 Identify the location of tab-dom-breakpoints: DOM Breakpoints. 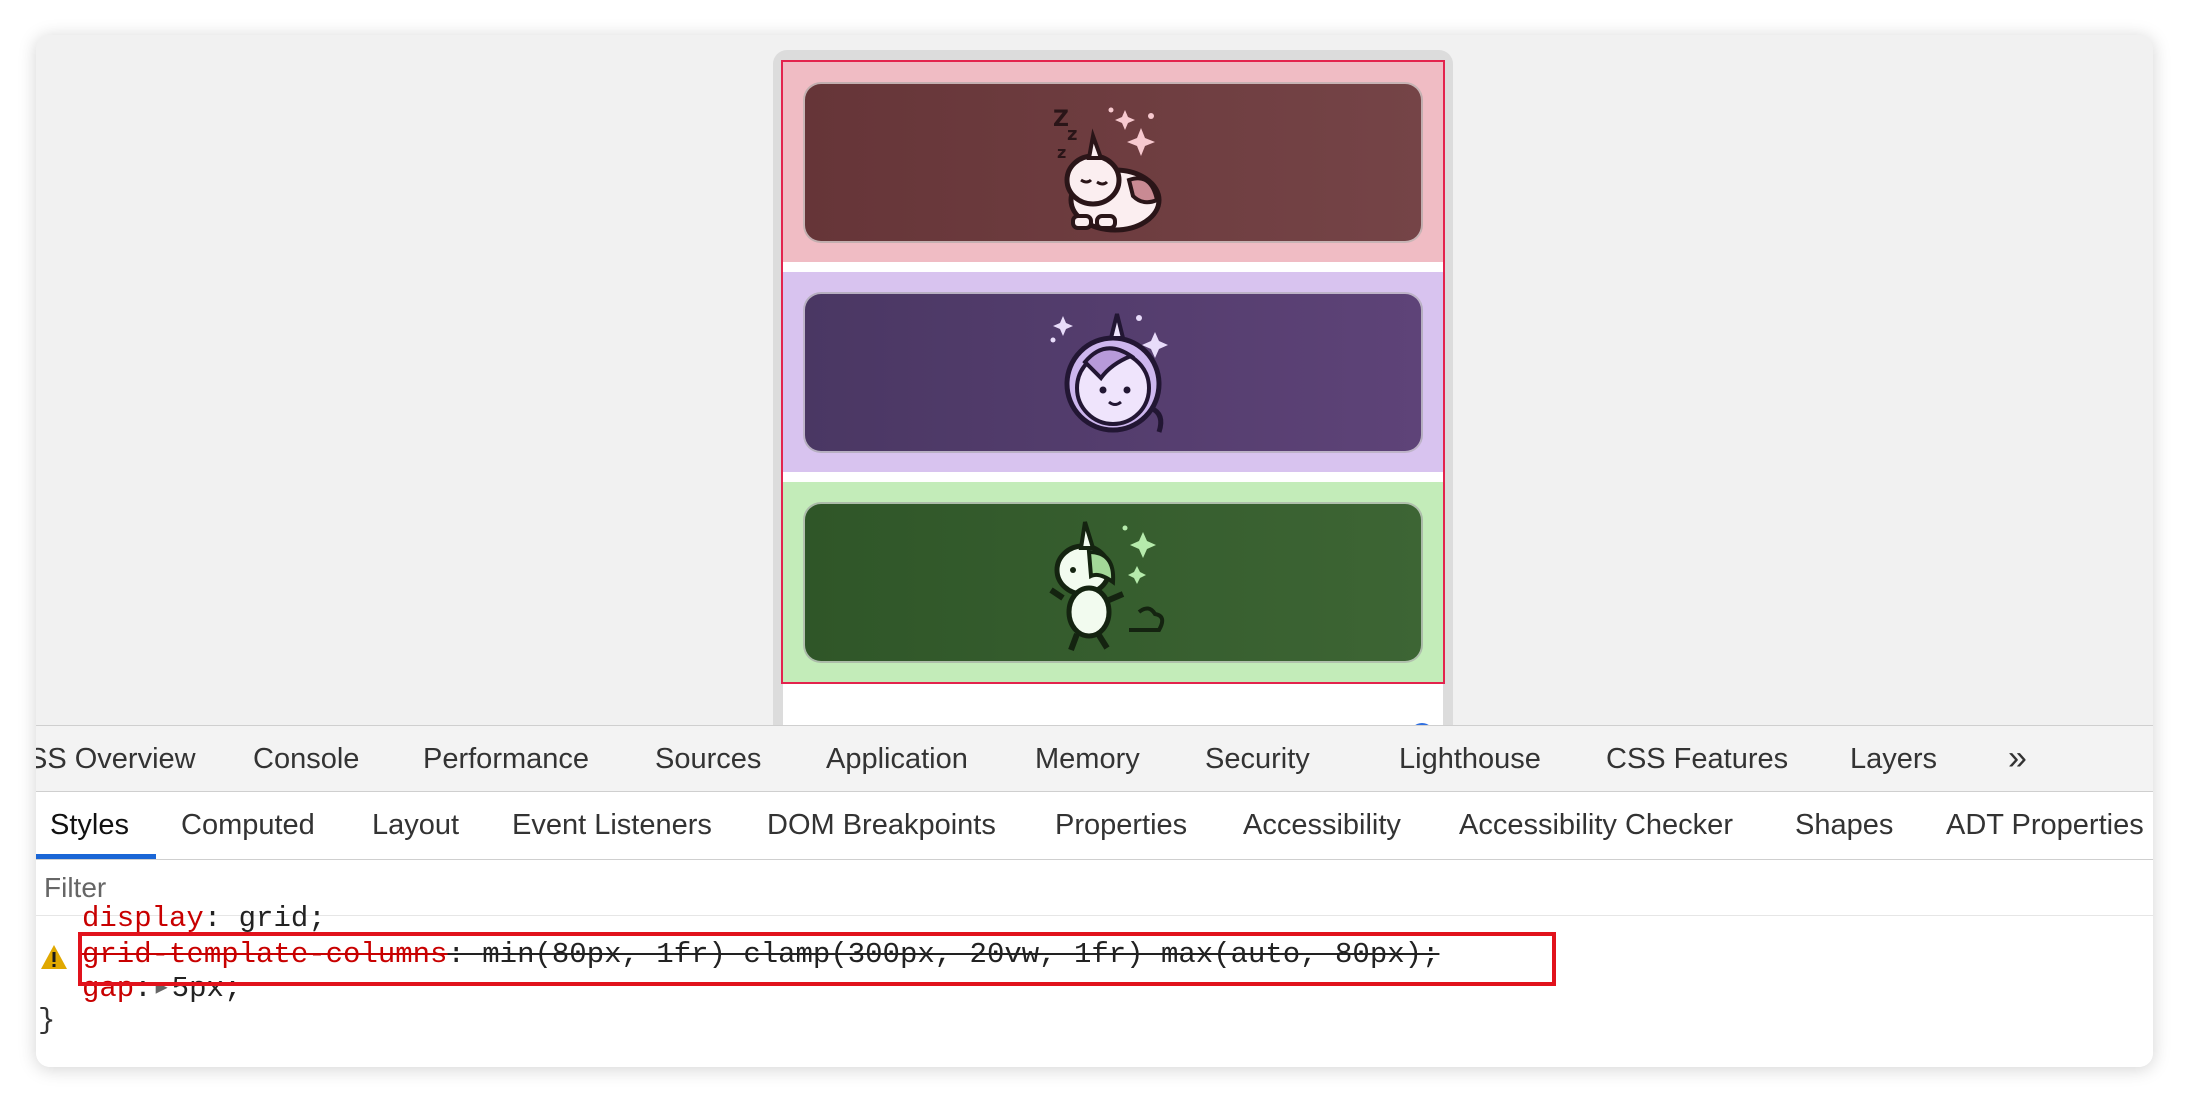
(881, 825).